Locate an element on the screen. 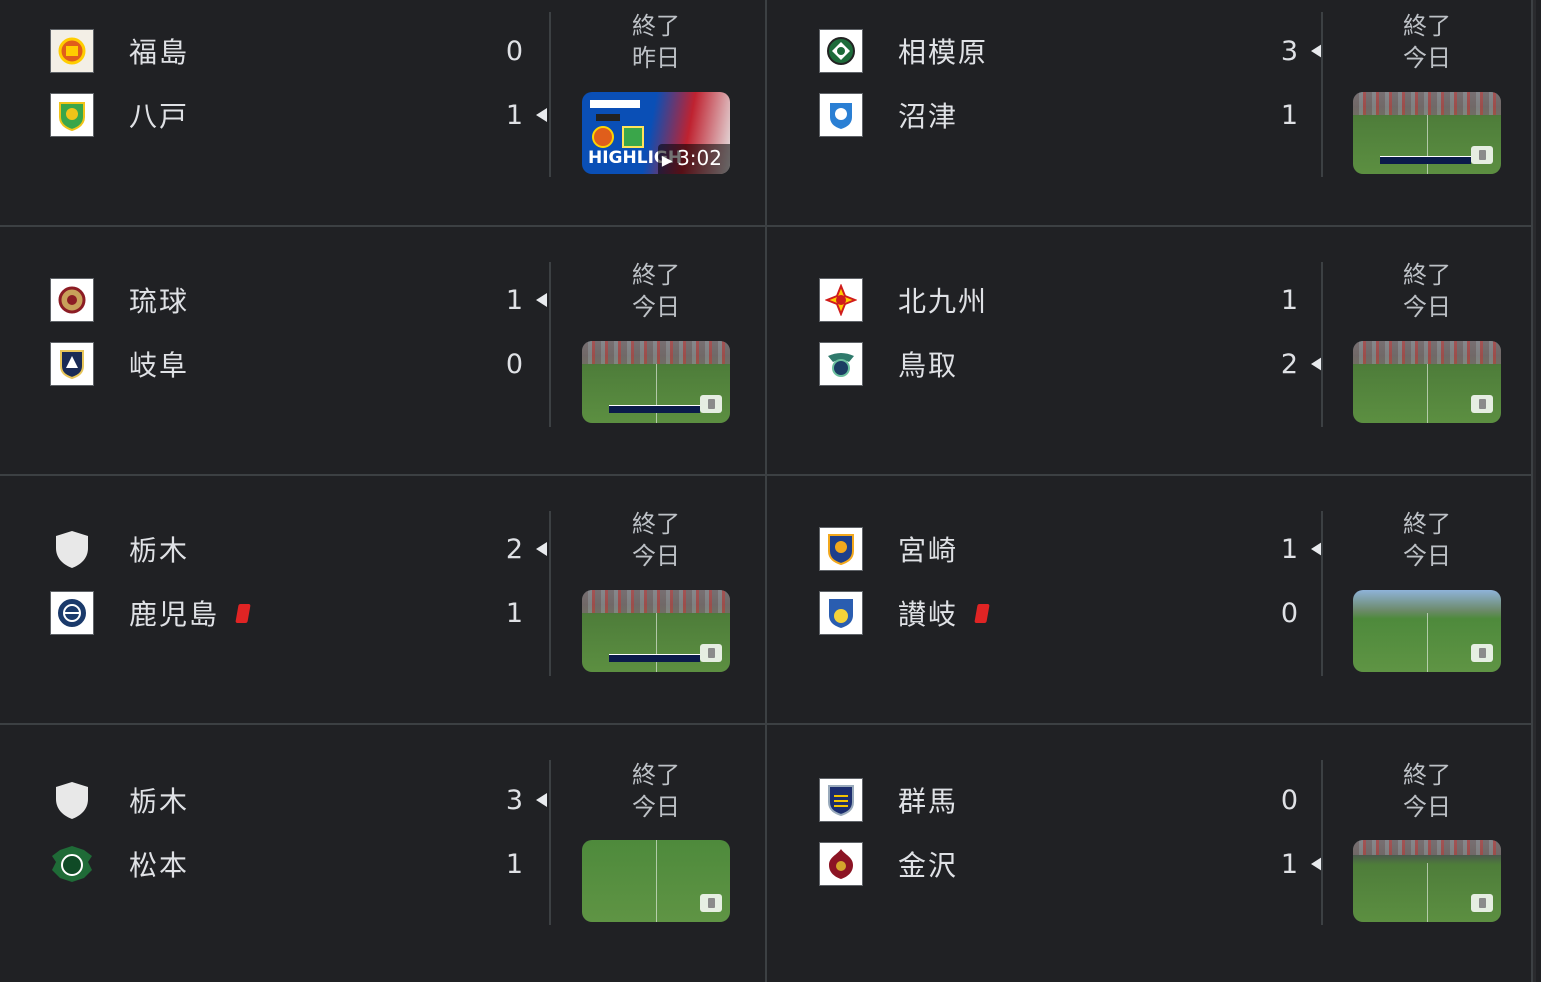 This screenshot has height=982, width=1541. match-card: 栃木 鹿児島 2 1 終了 今日 is located at coordinates (383, 600).